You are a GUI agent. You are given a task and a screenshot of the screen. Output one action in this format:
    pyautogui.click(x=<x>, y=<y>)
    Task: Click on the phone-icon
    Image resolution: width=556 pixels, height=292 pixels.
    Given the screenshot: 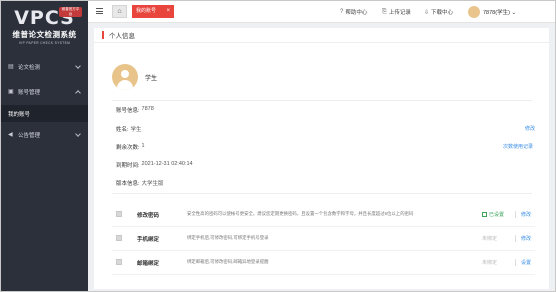 What is the action you would take?
    pyautogui.click(x=119, y=238)
    